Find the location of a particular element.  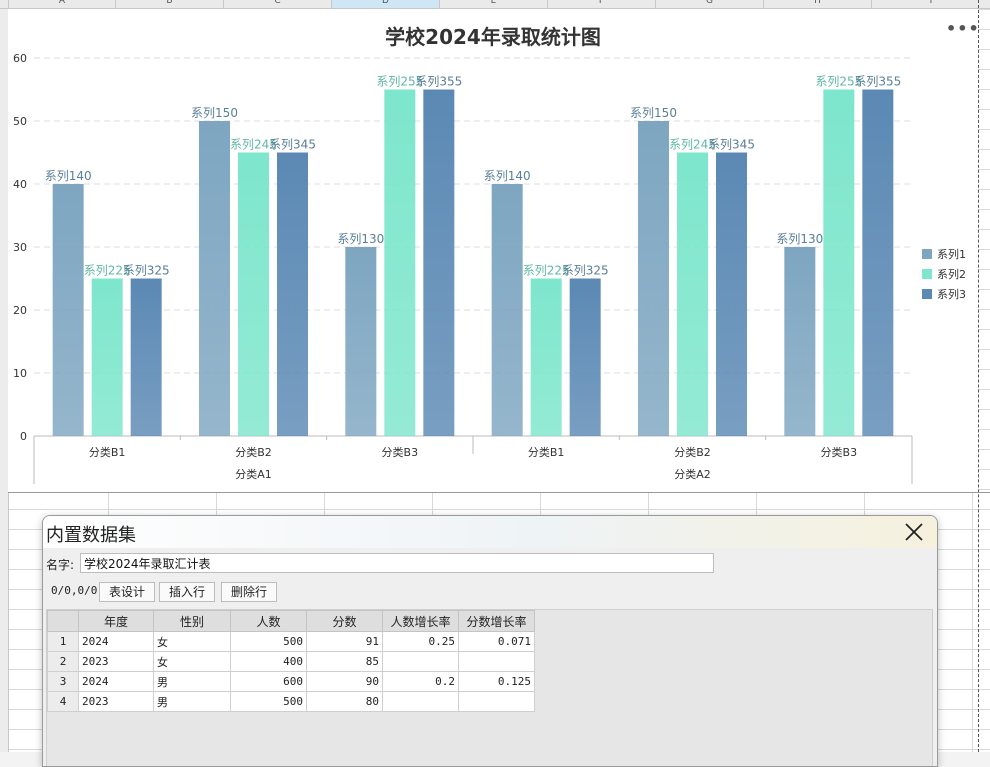

column-header-c: C is located at coordinates (277, 4).